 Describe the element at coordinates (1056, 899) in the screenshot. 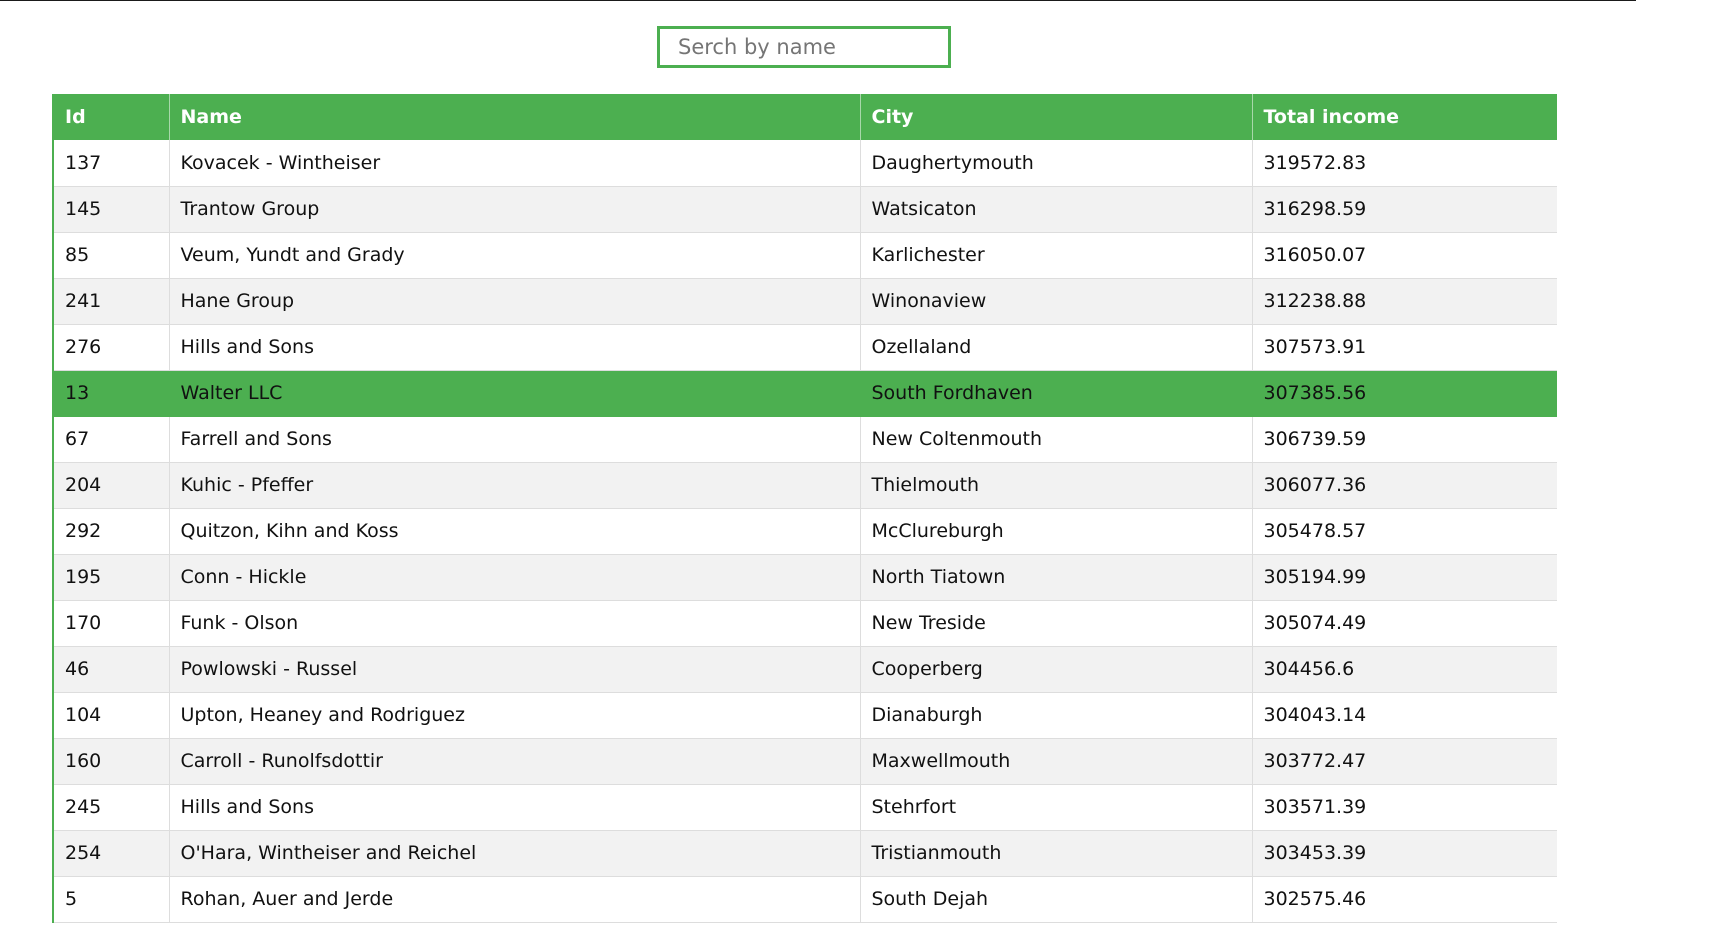

I see `cell-city: South Dejah` at that location.